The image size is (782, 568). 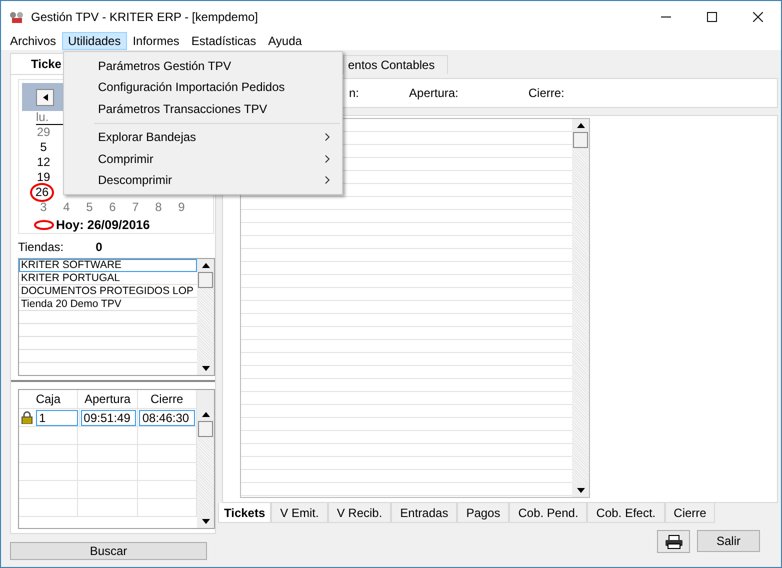 I want to click on tab: Cob. Efect., so click(x=626, y=513).